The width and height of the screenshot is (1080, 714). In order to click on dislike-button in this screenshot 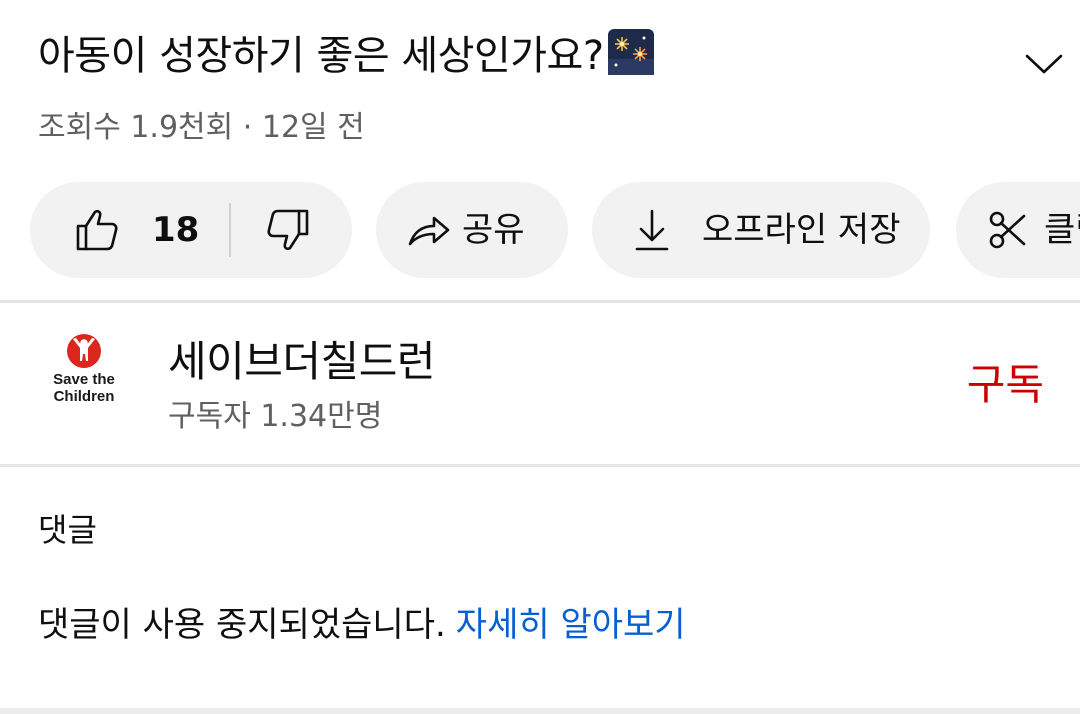, I will do `click(271, 230)`.